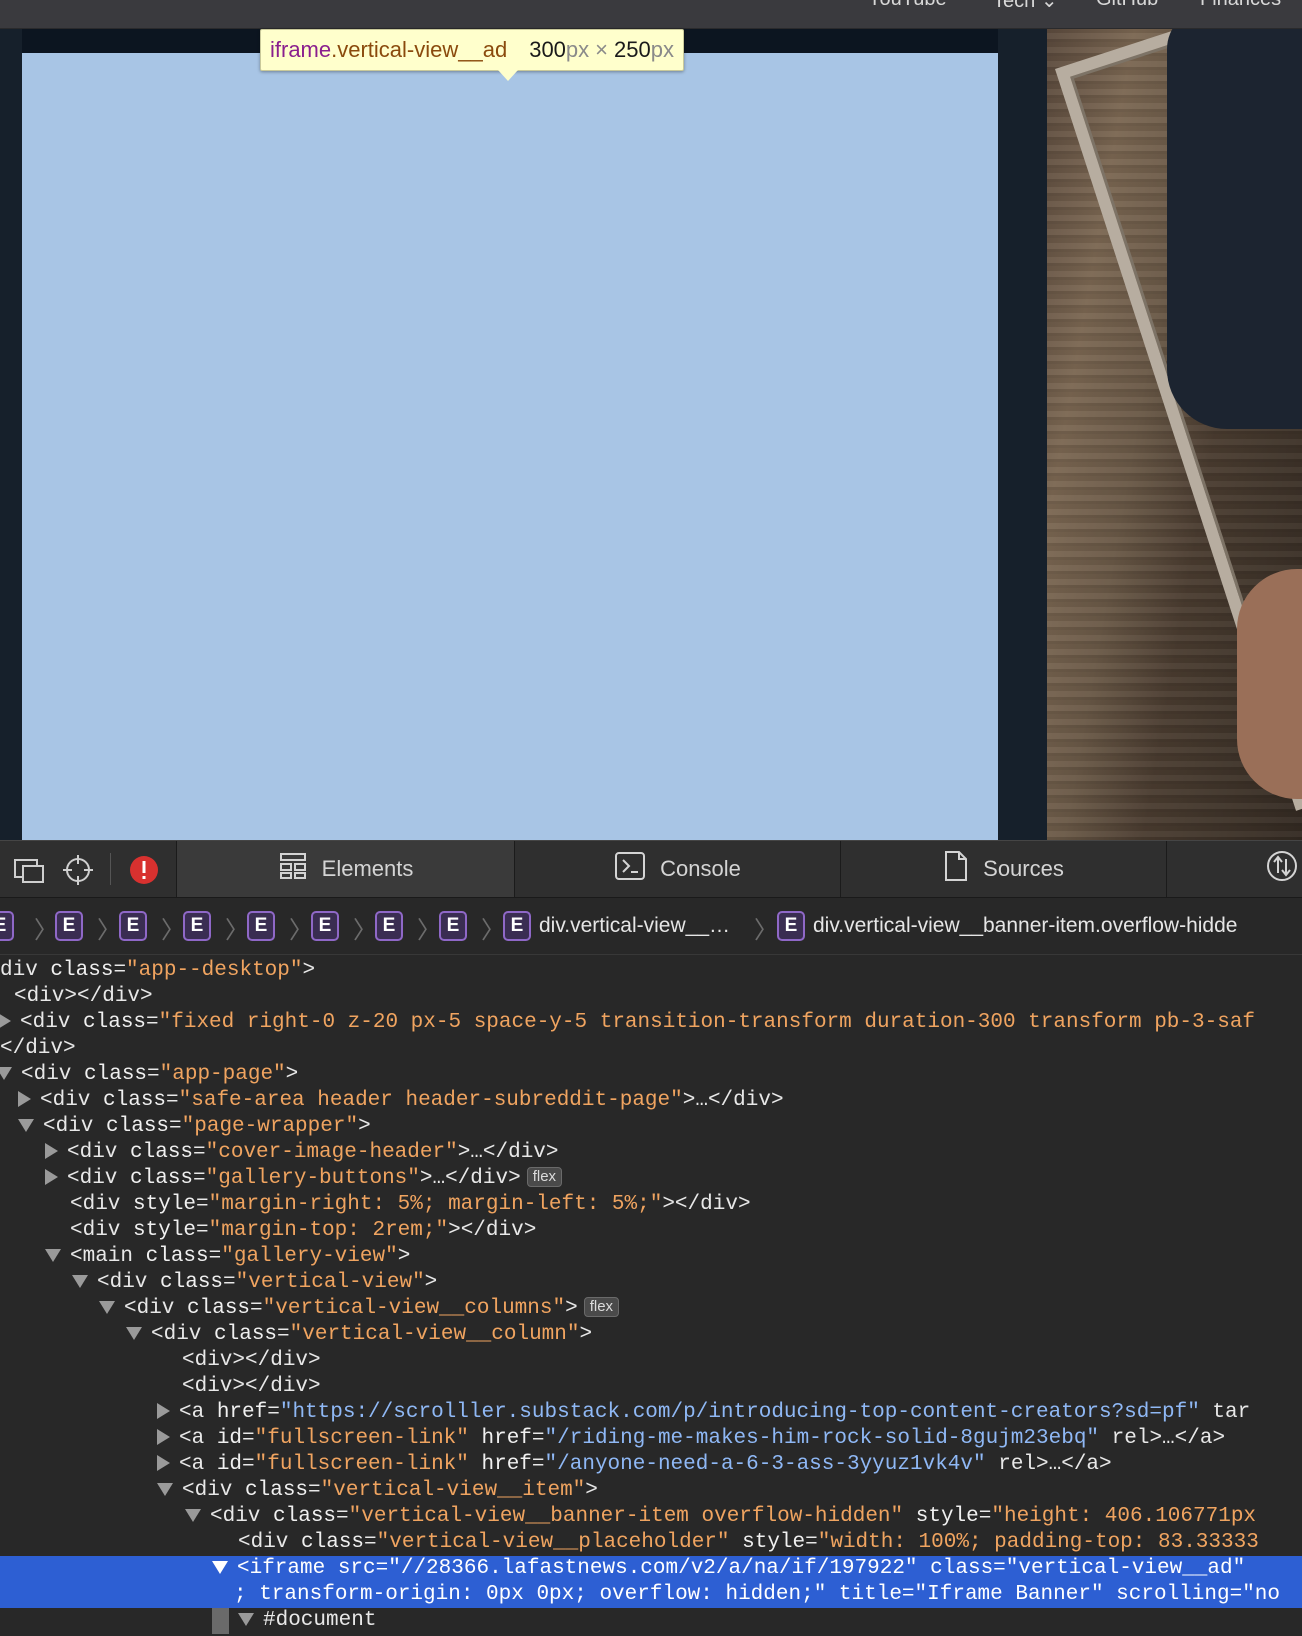  I want to click on tab-console: Console, so click(677, 869).